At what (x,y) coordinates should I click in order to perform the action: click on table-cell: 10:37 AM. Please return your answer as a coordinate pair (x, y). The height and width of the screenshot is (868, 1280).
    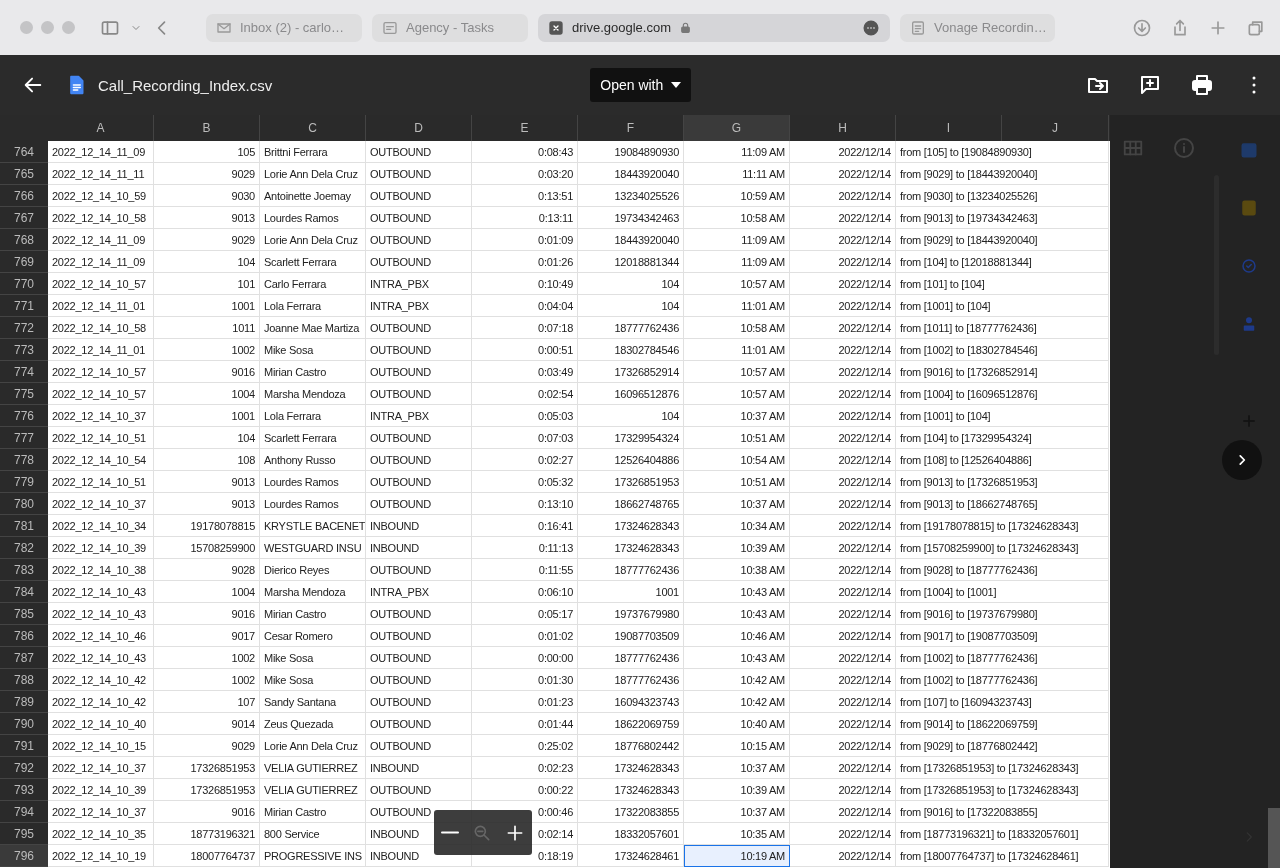
    Looking at the image, I should click on (737, 416).